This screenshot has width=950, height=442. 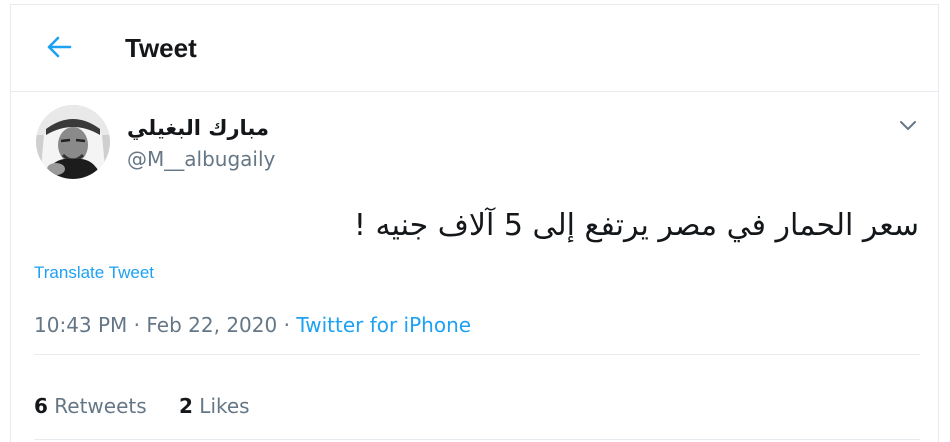 I want to click on tweet-stats: 6 Retweets 2 Likes, so click(x=155, y=406).